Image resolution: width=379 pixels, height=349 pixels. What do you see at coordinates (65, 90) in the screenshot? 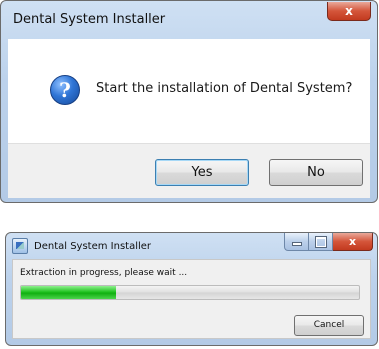
I see `question-icon: ?` at bounding box center [65, 90].